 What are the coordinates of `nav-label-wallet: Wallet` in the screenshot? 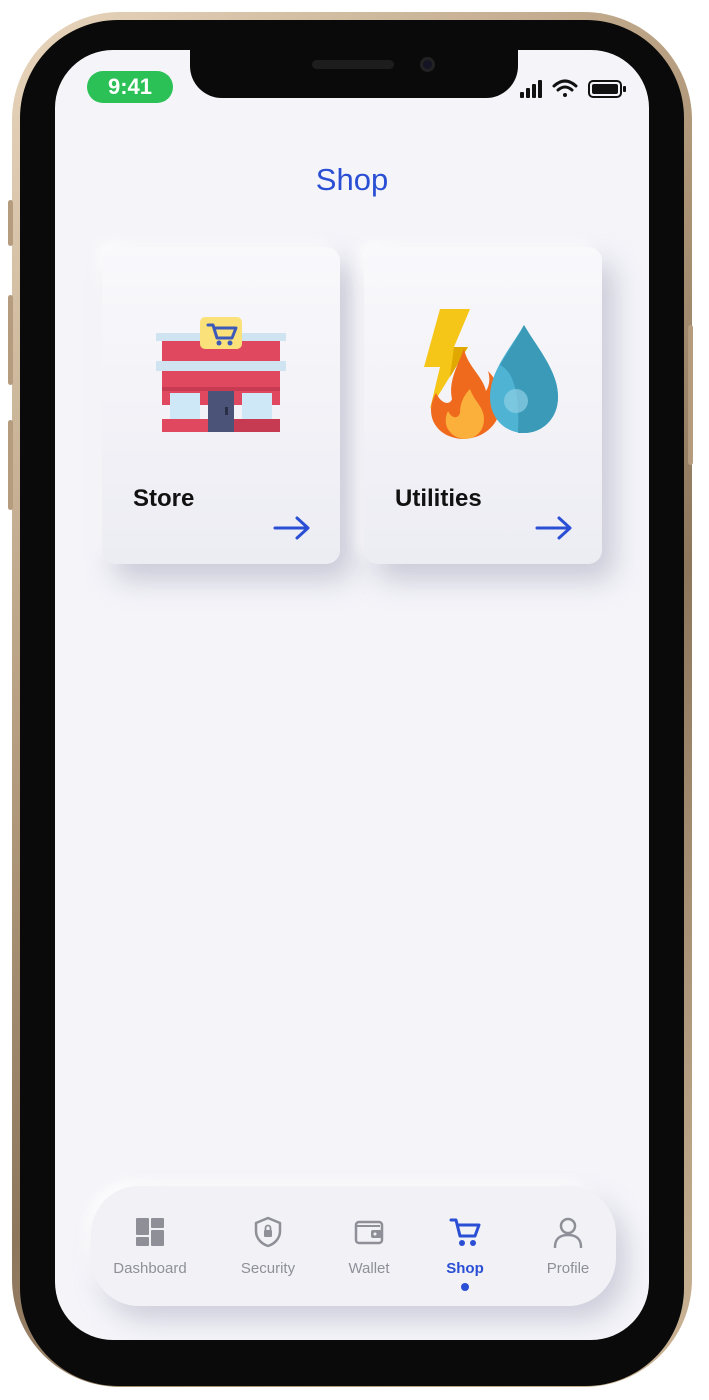 It's located at (369, 1268).